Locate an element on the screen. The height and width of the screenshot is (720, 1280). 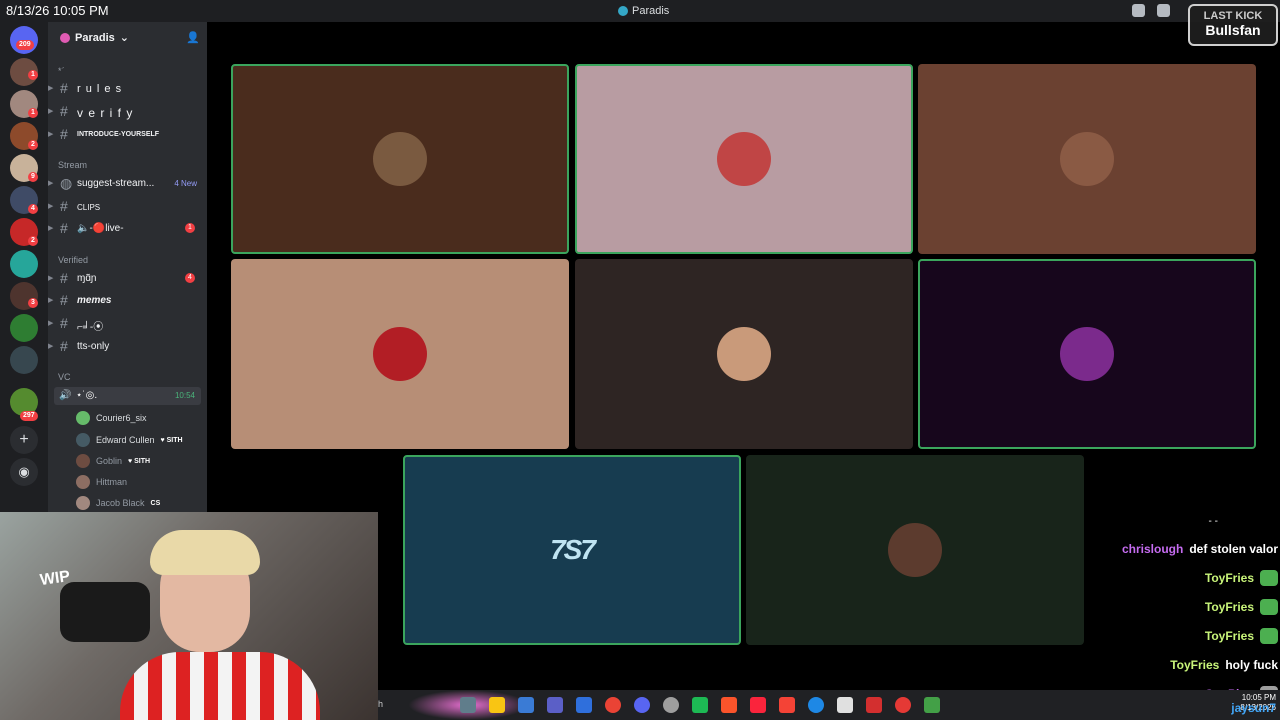
channel-introduce: ▶ # INTRODUCE-YOURSELF is located at coordinates (127, 135).